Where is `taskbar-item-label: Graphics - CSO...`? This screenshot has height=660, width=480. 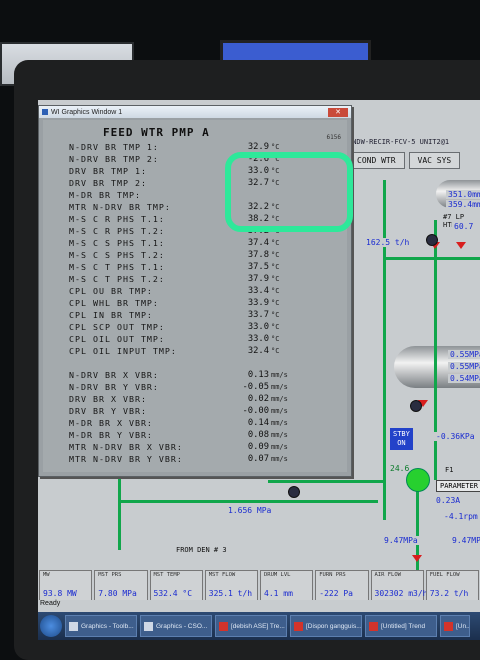
taskbar-item-label: Graphics - CSO... is located at coordinates (182, 626).